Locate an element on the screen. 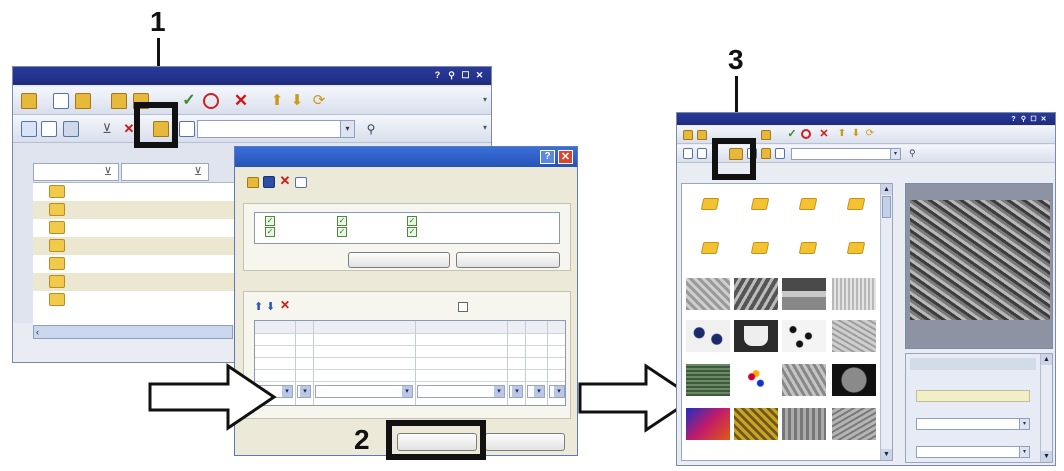  property-field is located at coordinates (973, 396).